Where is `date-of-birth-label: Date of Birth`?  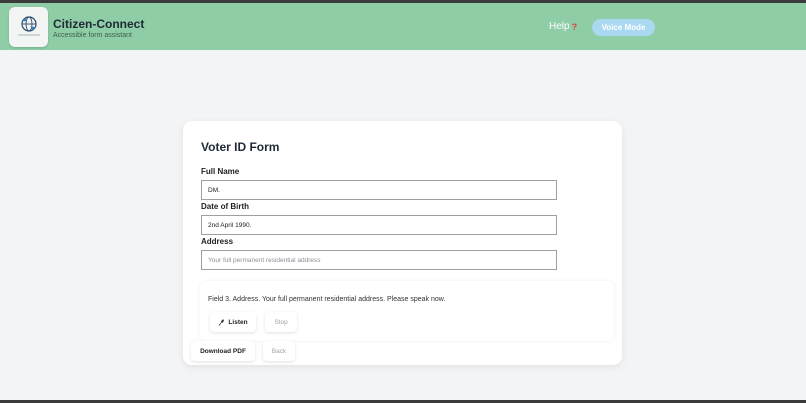 date-of-birth-label: Date of Birth is located at coordinates (225, 206).